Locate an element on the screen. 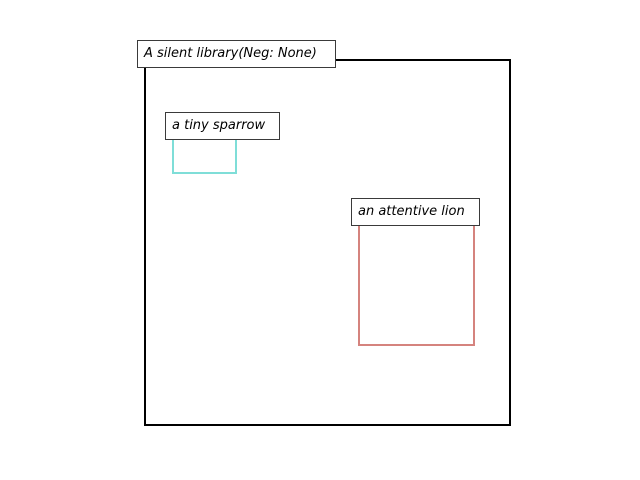  lion-label: an attentive lion is located at coordinates (415, 212).